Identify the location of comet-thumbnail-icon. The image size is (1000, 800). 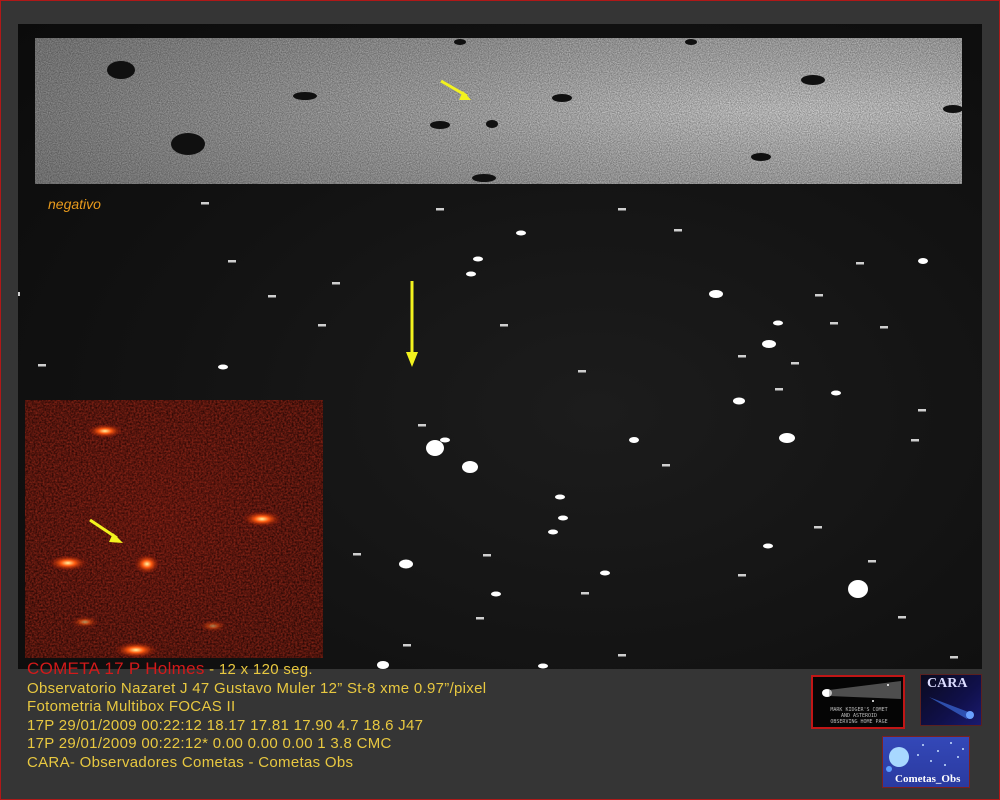
(861, 691).